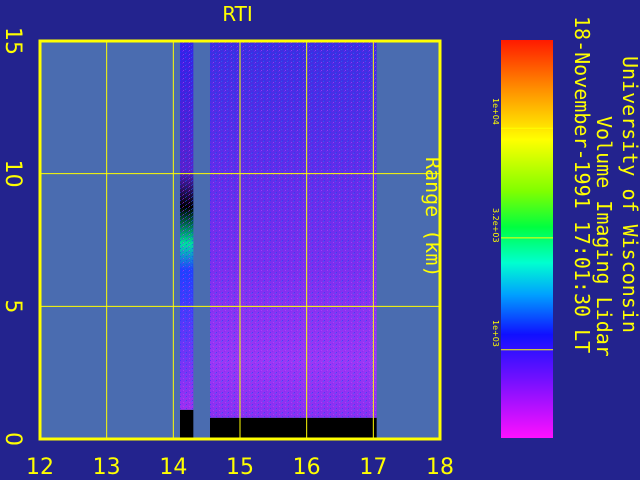 This screenshot has width=640, height=480. Describe the element at coordinates (187, 225) in the screenshot. I see `data-block-0-texture` at that location.